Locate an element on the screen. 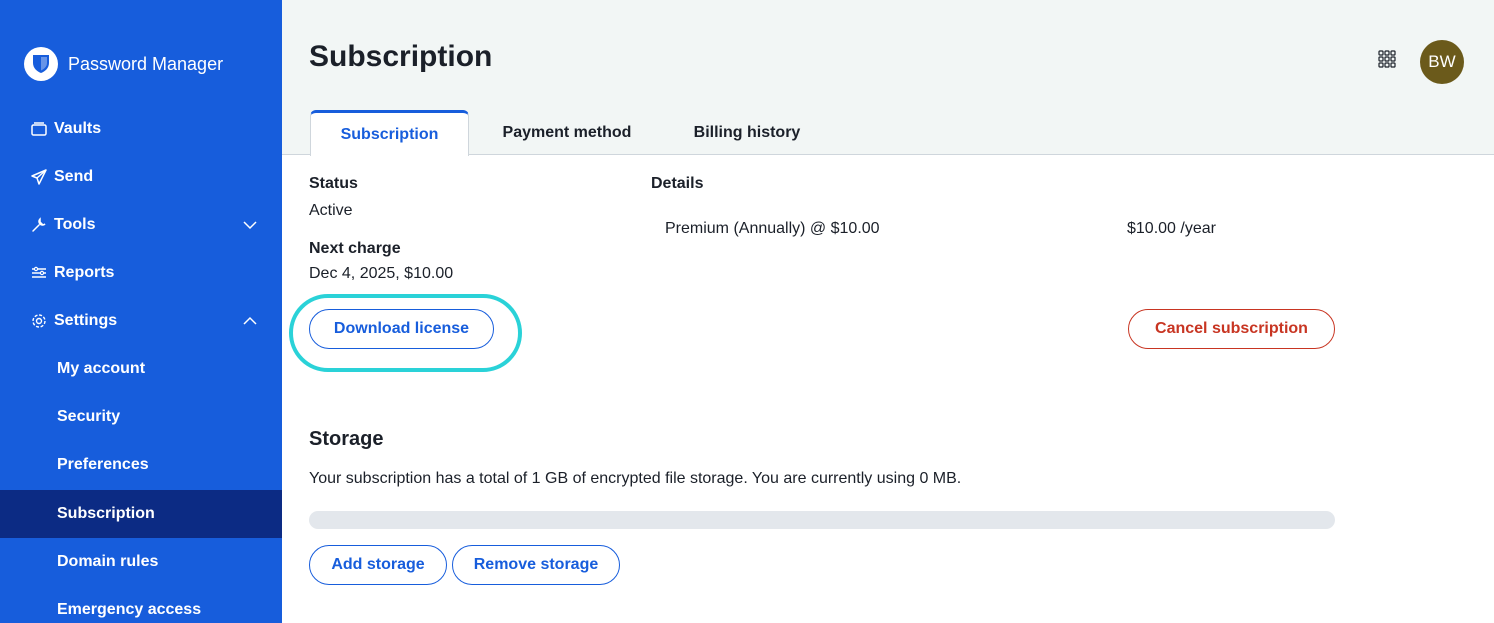 The height and width of the screenshot is (623, 1494). sidebar-item-label: Preferences is located at coordinates (103, 464).